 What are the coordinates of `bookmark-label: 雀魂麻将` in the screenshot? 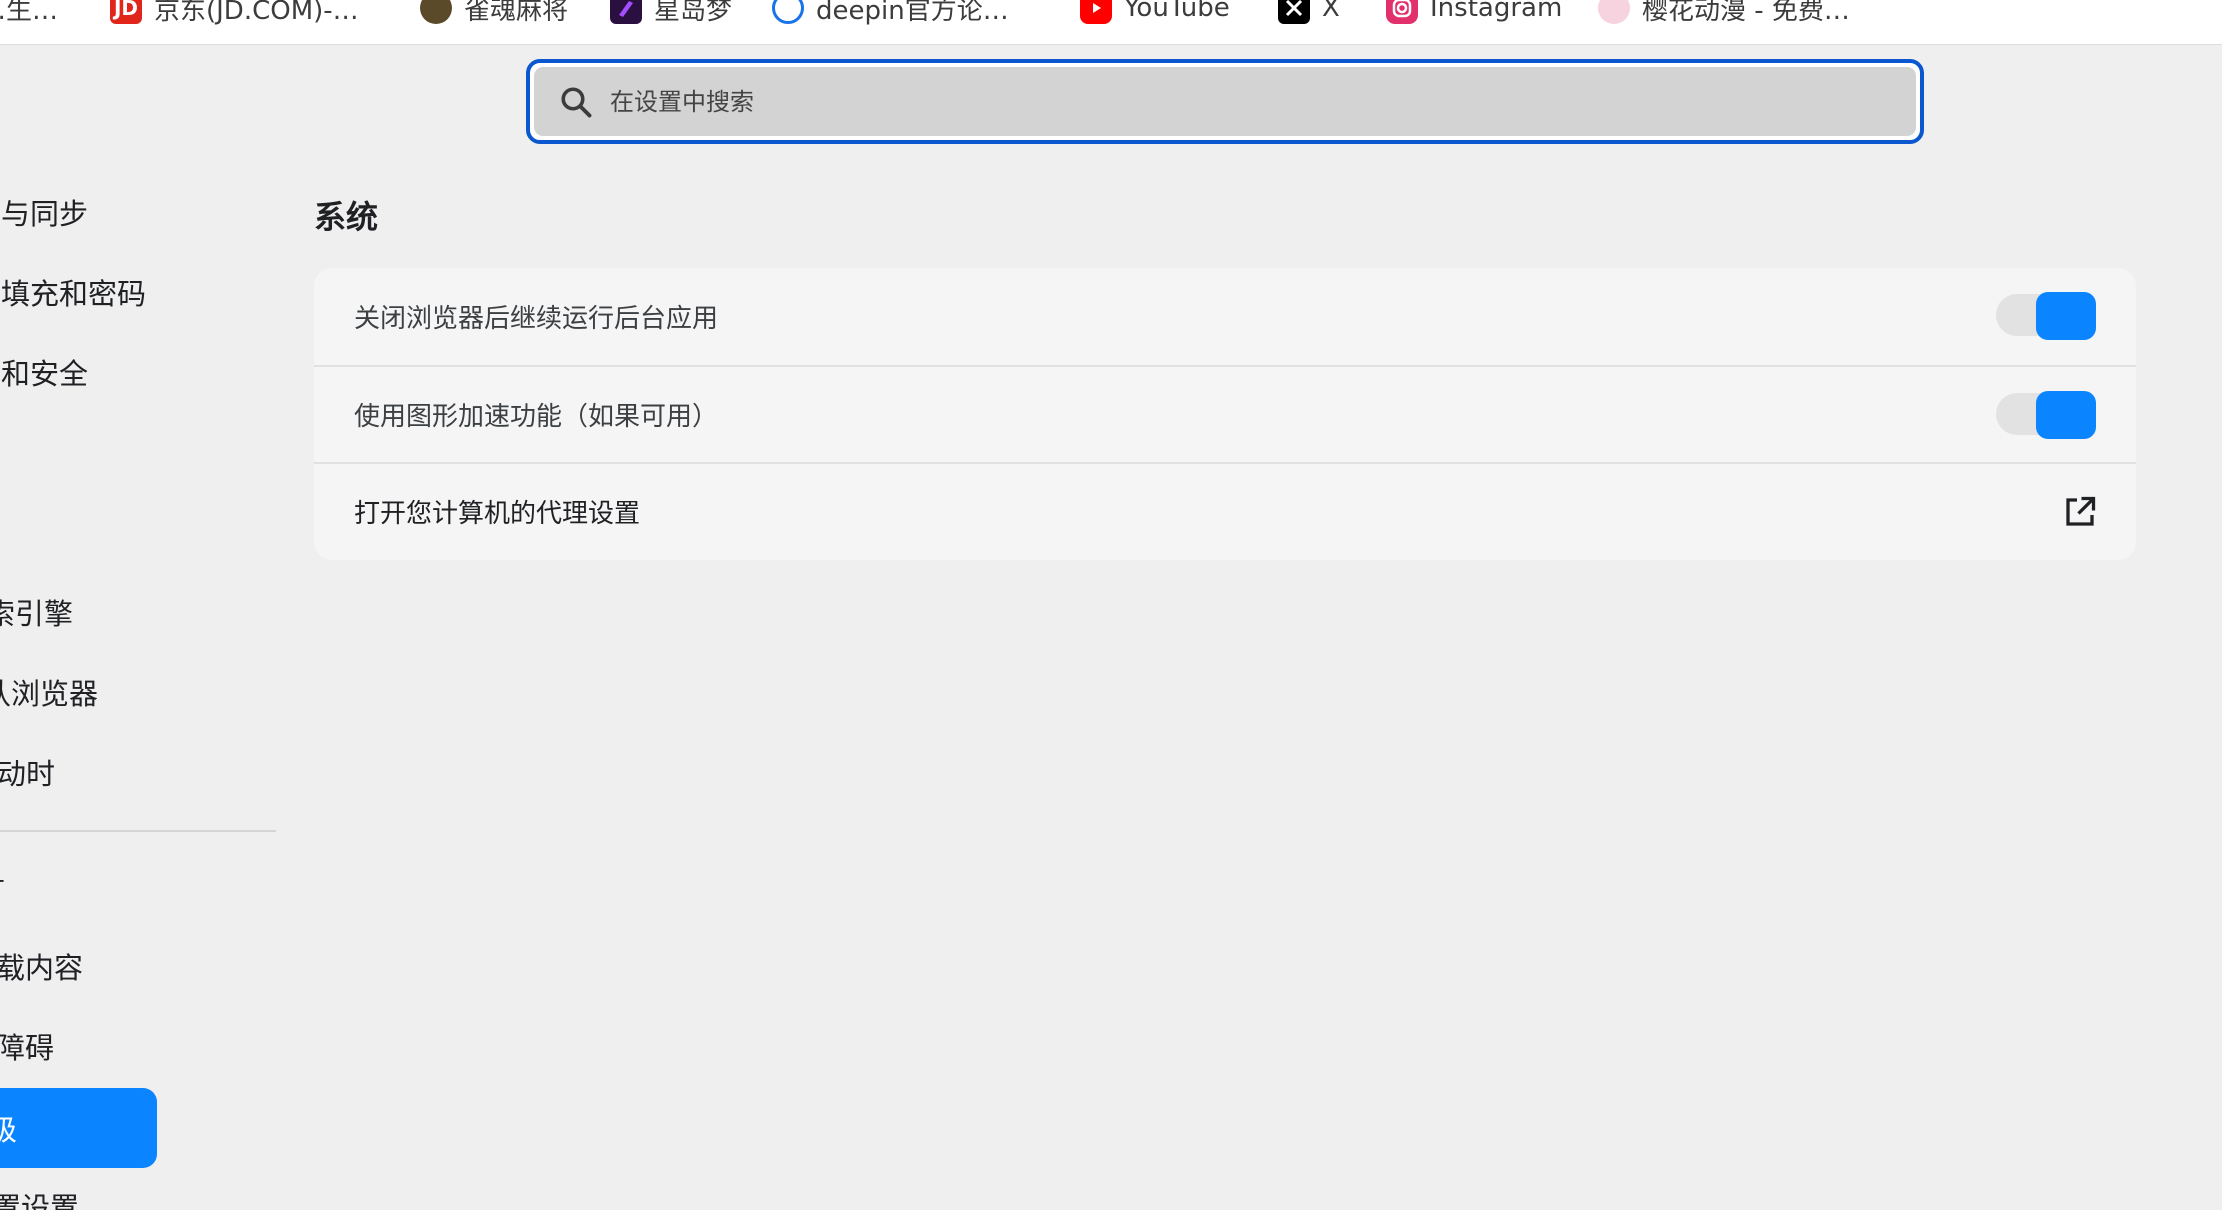 It's located at (516, 13).